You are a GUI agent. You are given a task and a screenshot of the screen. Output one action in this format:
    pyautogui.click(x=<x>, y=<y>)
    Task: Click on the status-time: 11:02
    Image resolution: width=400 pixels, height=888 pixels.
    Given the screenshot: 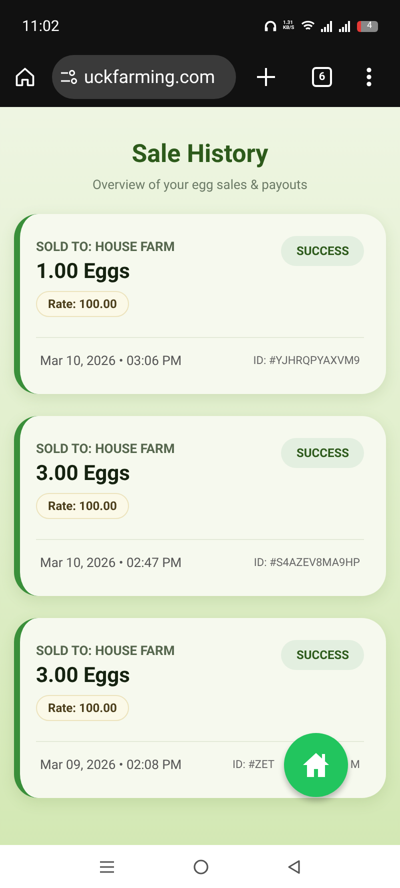 What is the action you would take?
    pyautogui.click(x=41, y=26)
    